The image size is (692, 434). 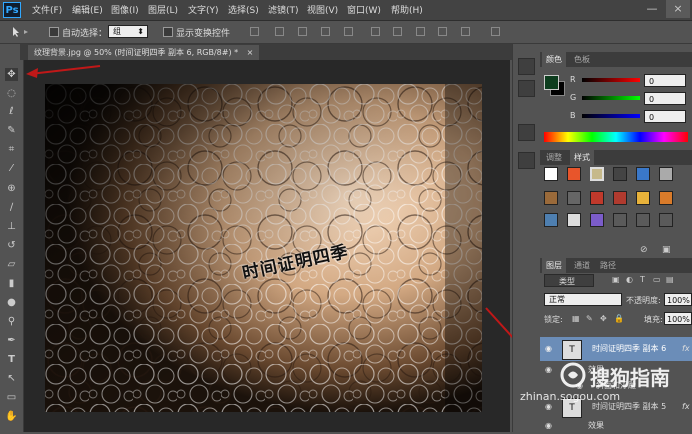 I want to click on blur-tool-icon: ●, so click(x=11, y=302).